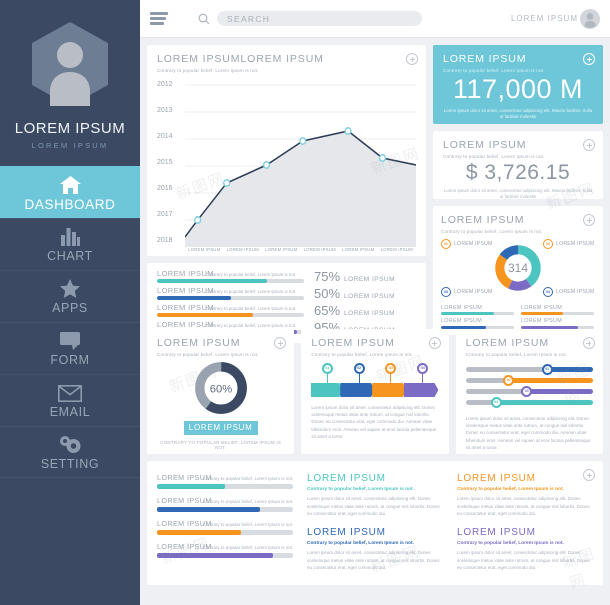 This screenshot has height=605, width=610. I want to click on slider-knob: 03, so click(527, 391).